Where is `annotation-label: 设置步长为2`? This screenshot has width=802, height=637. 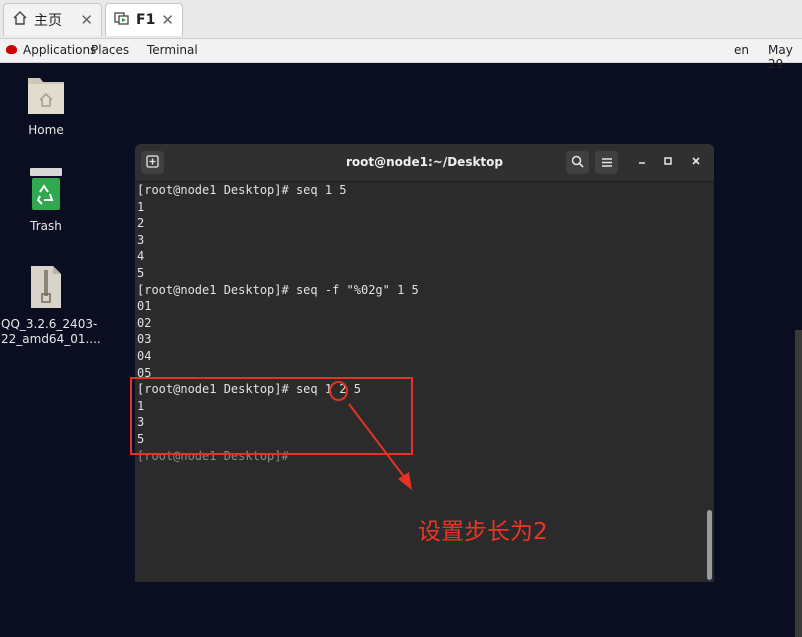
annotation-label: 设置步长为2 is located at coordinates (483, 532).